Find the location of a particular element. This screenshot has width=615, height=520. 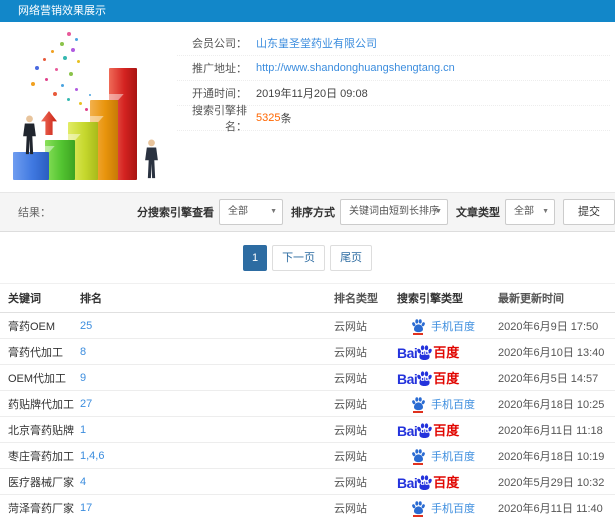

up-arrow-icon is located at coordinates (49, 123).